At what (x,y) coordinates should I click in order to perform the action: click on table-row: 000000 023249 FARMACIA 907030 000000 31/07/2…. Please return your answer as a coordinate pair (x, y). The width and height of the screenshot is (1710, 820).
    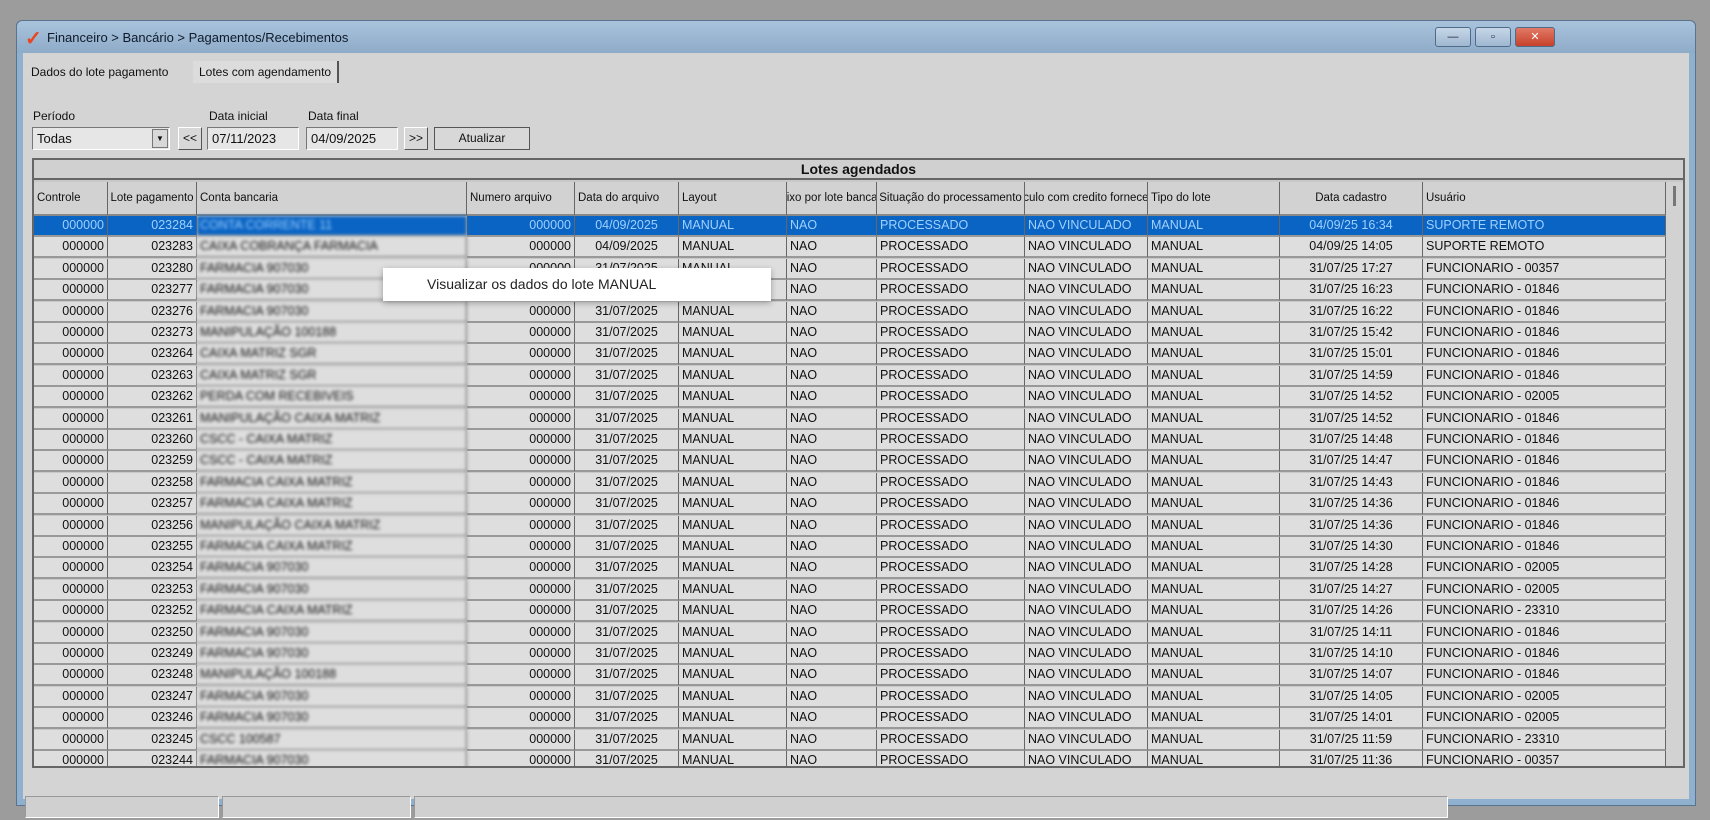
    Looking at the image, I should click on (850, 654).